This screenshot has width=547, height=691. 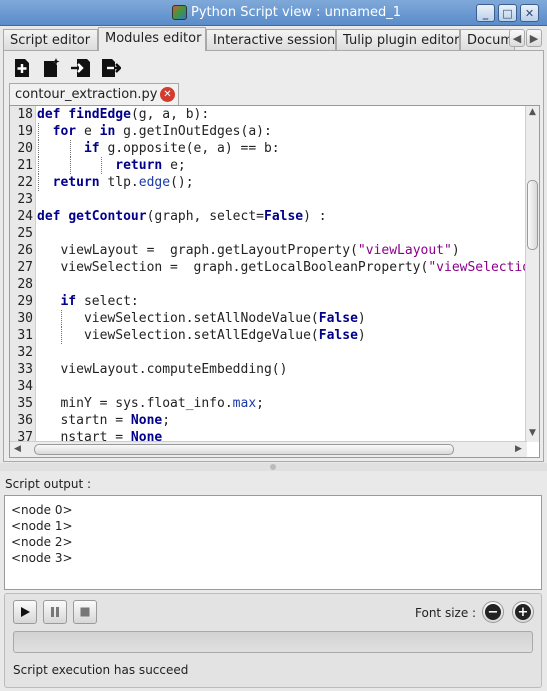 What do you see at coordinates (281, 182) in the screenshot?
I see `code-line: return tlp.edge();` at bounding box center [281, 182].